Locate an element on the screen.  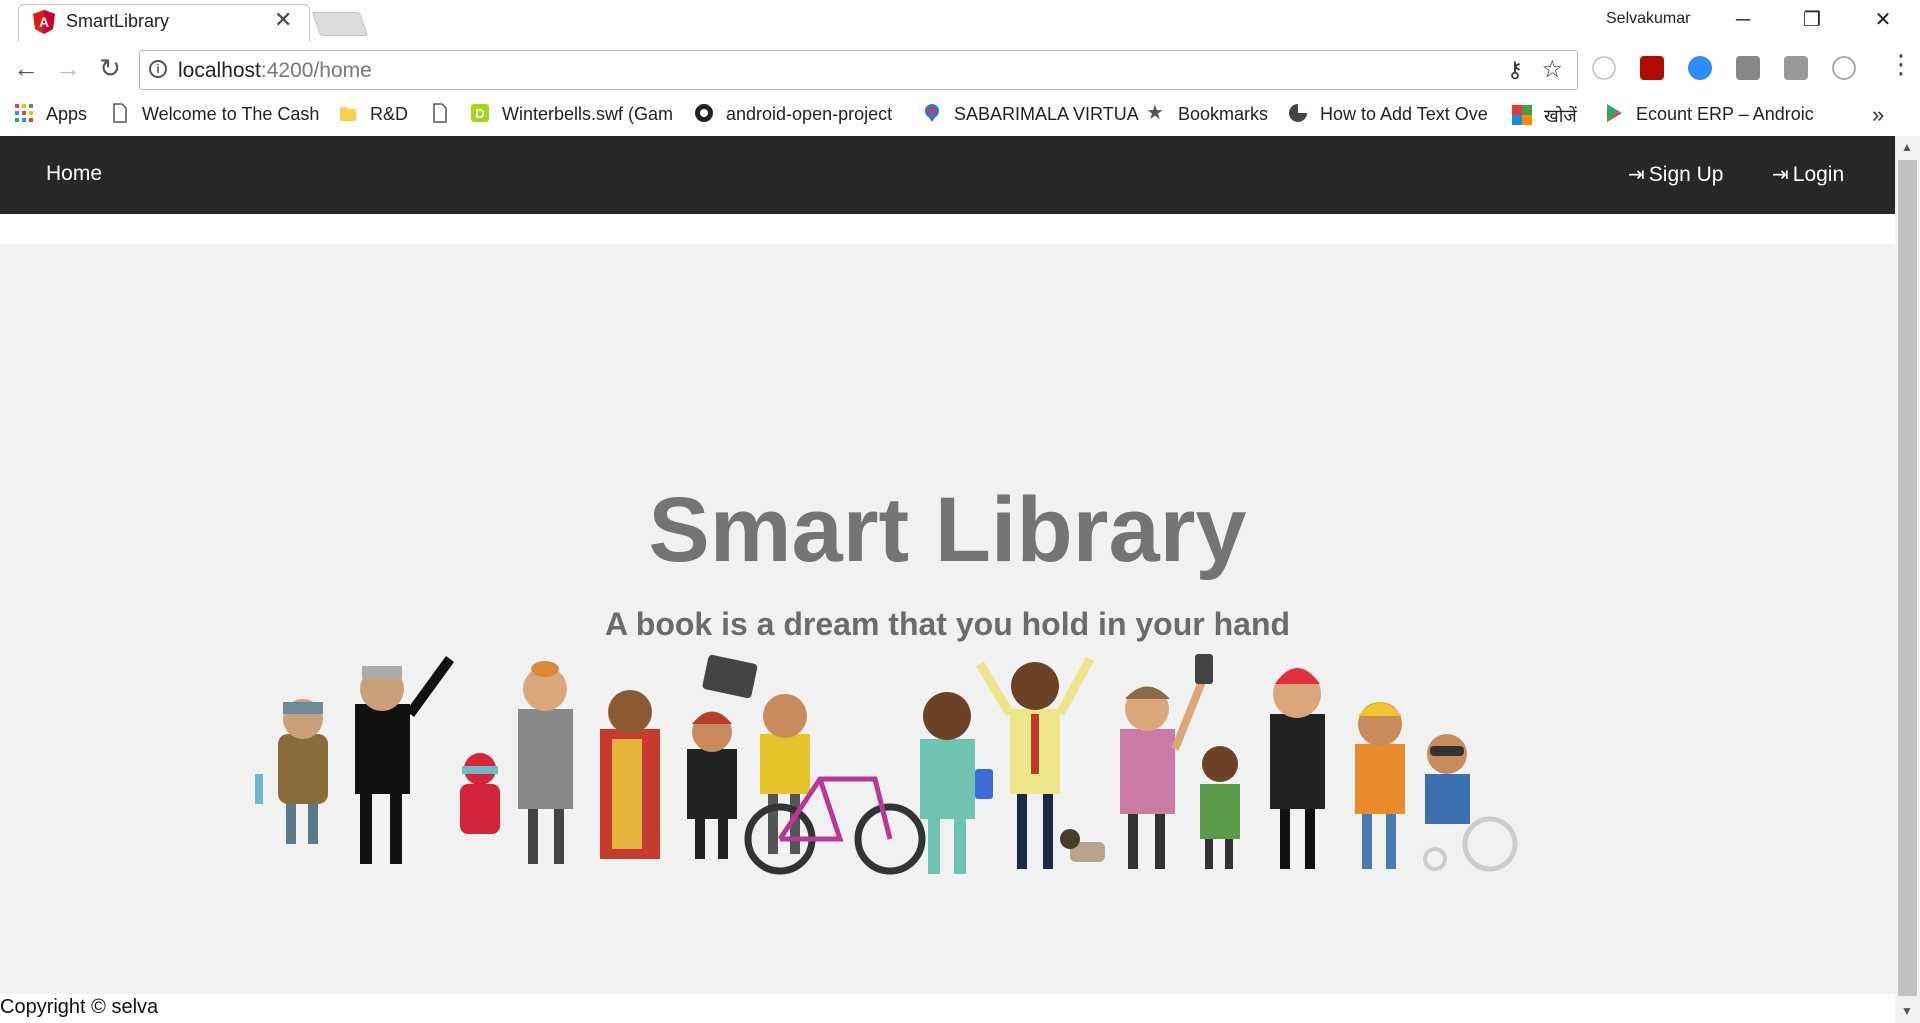
bookmark-rnd: R&D is located at coordinates (373, 117).